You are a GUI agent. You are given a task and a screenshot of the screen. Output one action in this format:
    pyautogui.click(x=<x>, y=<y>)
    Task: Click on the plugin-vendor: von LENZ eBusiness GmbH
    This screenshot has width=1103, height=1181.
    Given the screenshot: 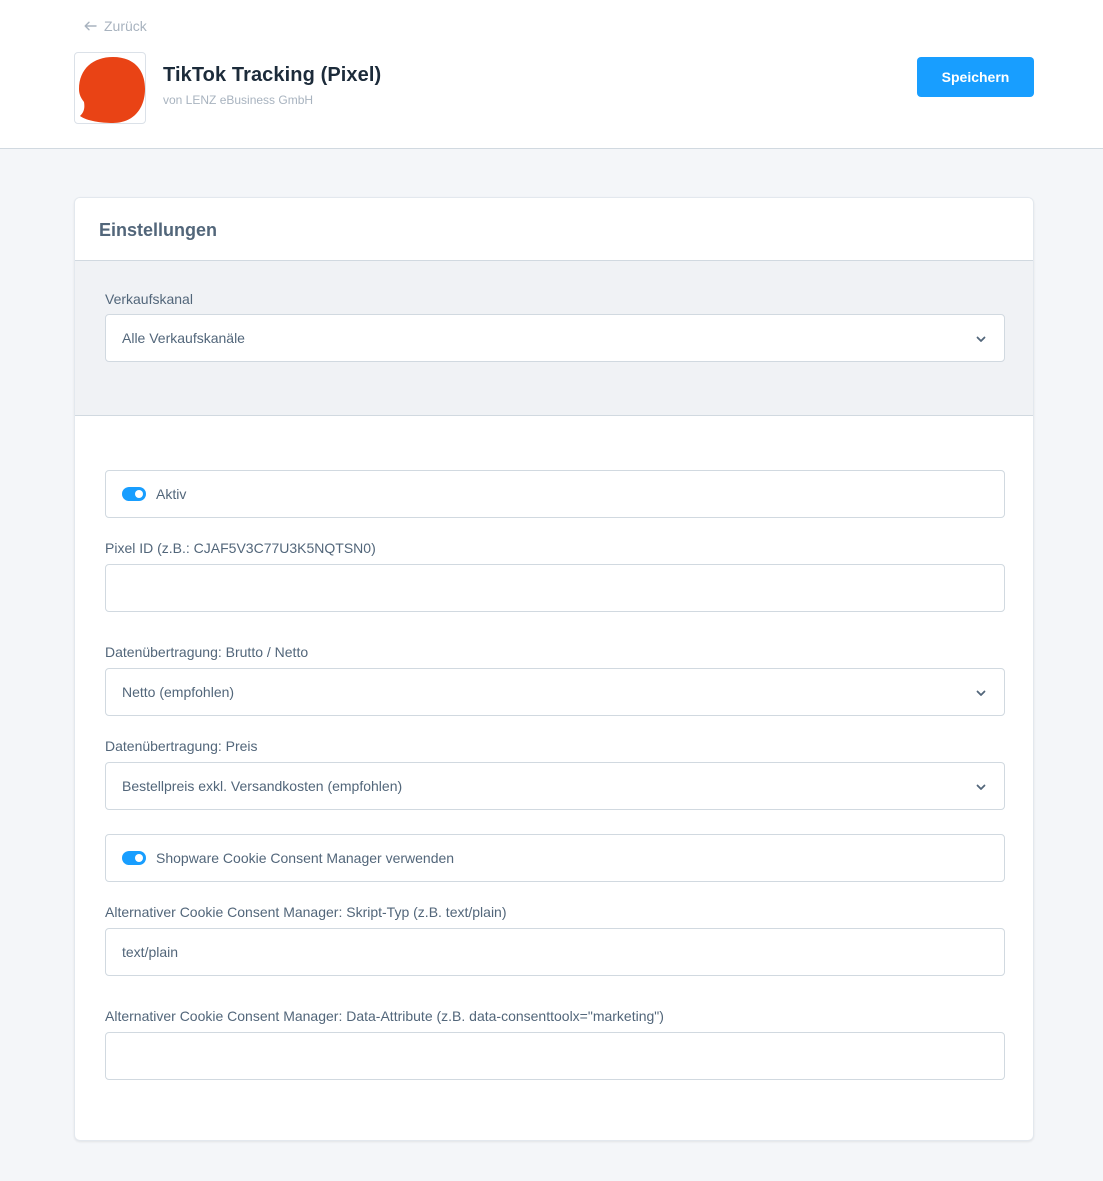 What is the action you would take?
    pyautogui.click(x=238, y=100)
    